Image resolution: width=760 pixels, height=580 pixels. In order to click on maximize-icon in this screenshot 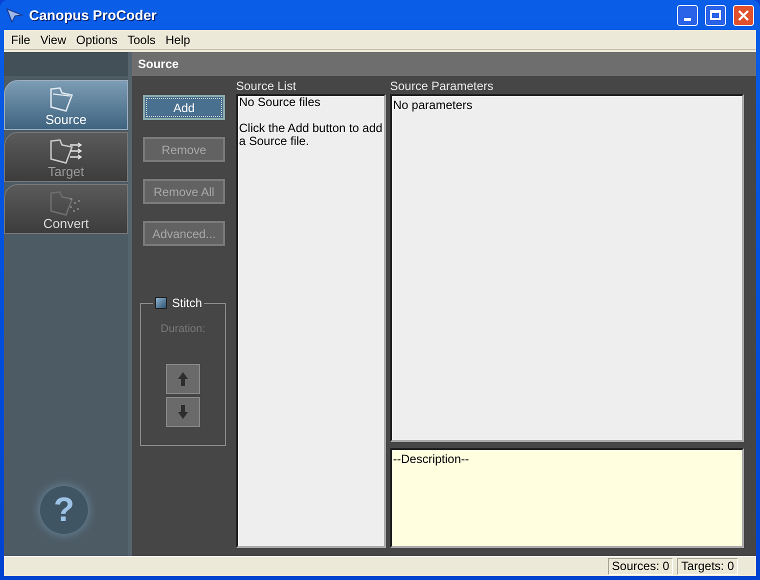, I will do `click(715, 15)`.